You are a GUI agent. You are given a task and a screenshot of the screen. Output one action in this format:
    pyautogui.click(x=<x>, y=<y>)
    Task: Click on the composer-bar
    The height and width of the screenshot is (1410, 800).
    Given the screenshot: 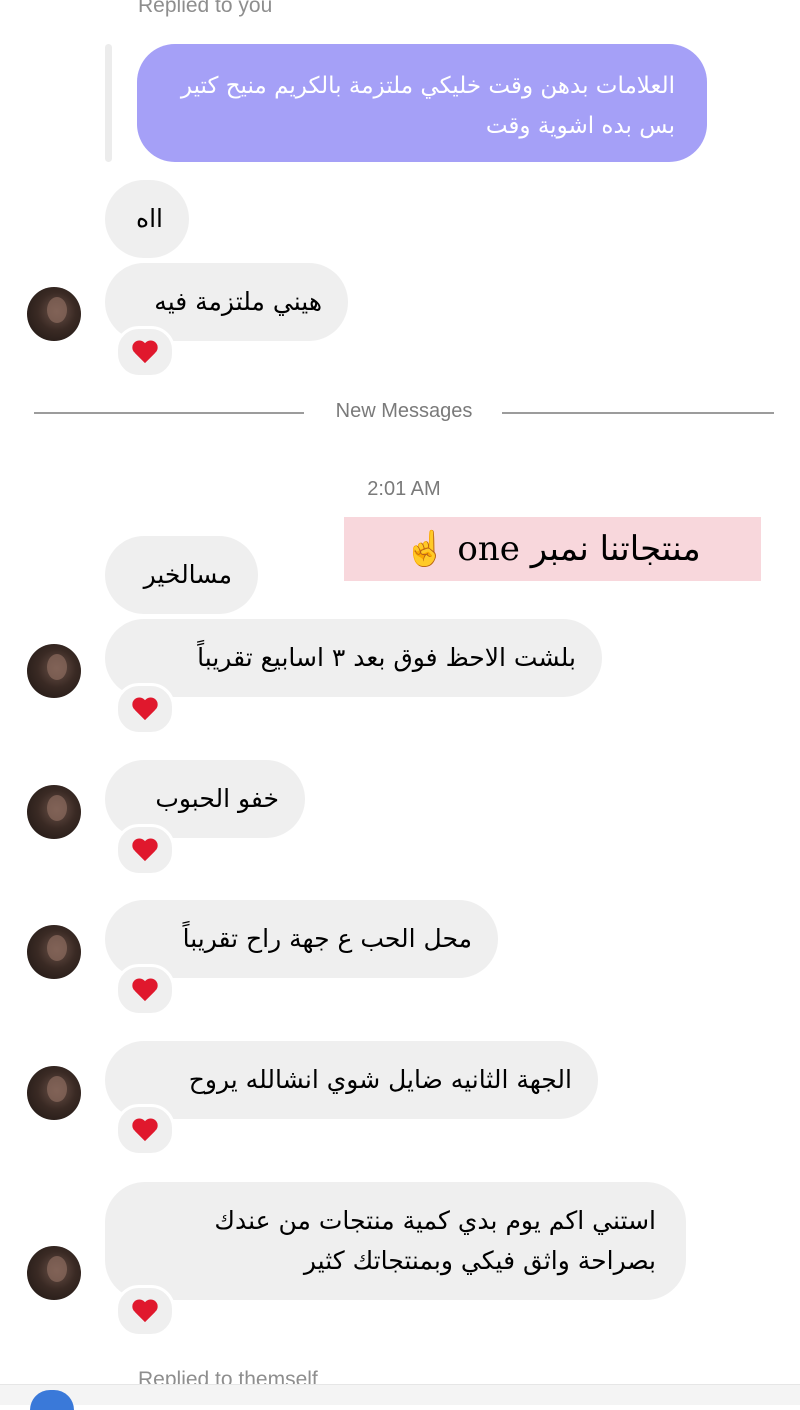 What is the action you would take?
    pyautogui.click(x=400, y=1394)
    